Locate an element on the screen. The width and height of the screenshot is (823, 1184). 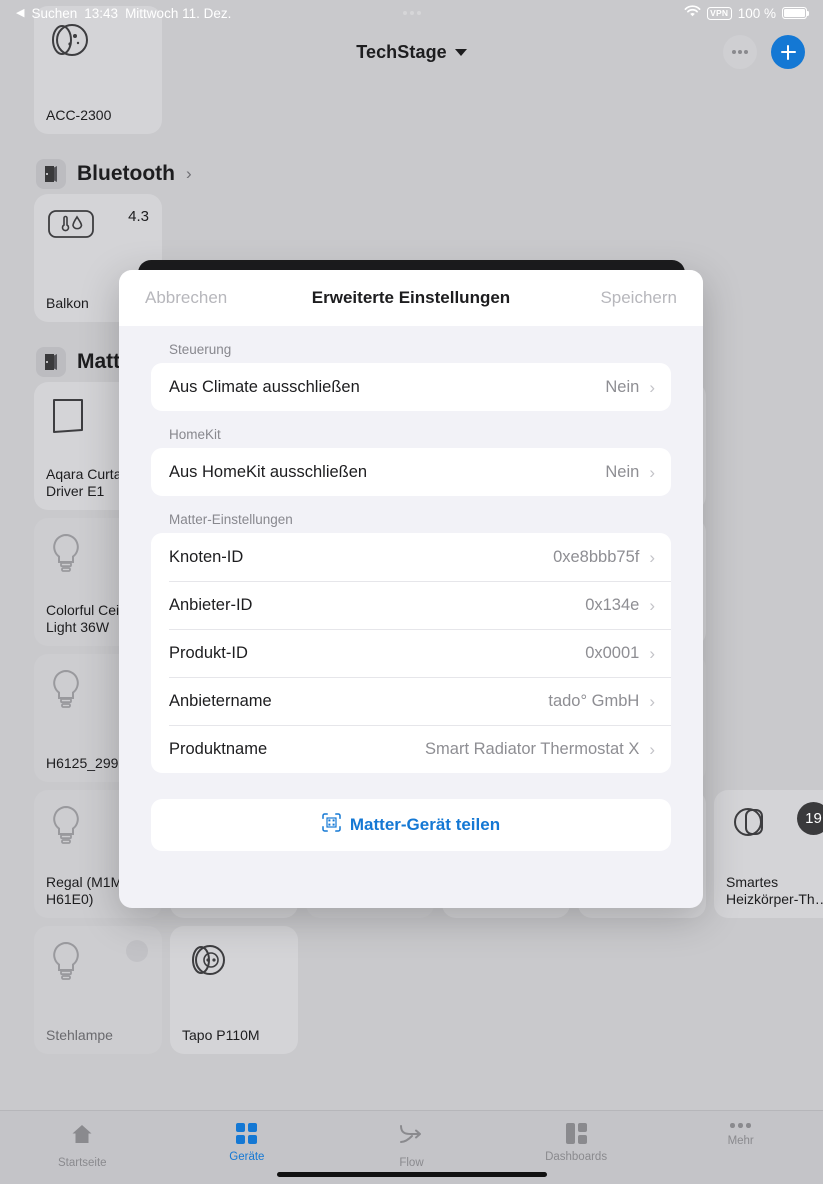
row-climate-exclude: Aus Climate ausschließen Nein › is located at coordinates (411, 387).